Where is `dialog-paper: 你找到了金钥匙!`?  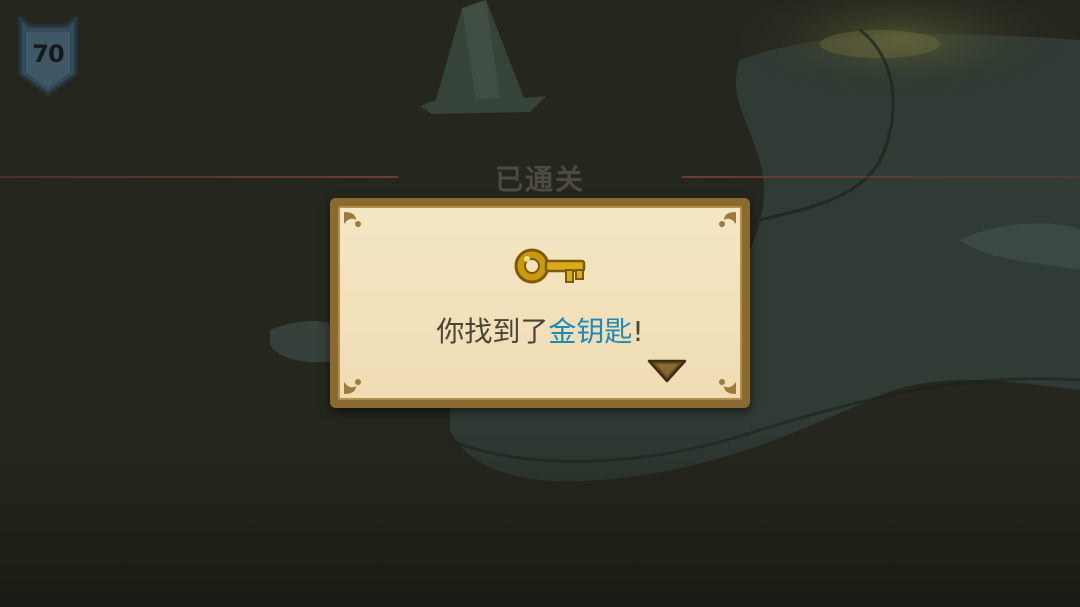 dialog-paper: 你找到了金钥匙! is located at coordinates (540, 303).